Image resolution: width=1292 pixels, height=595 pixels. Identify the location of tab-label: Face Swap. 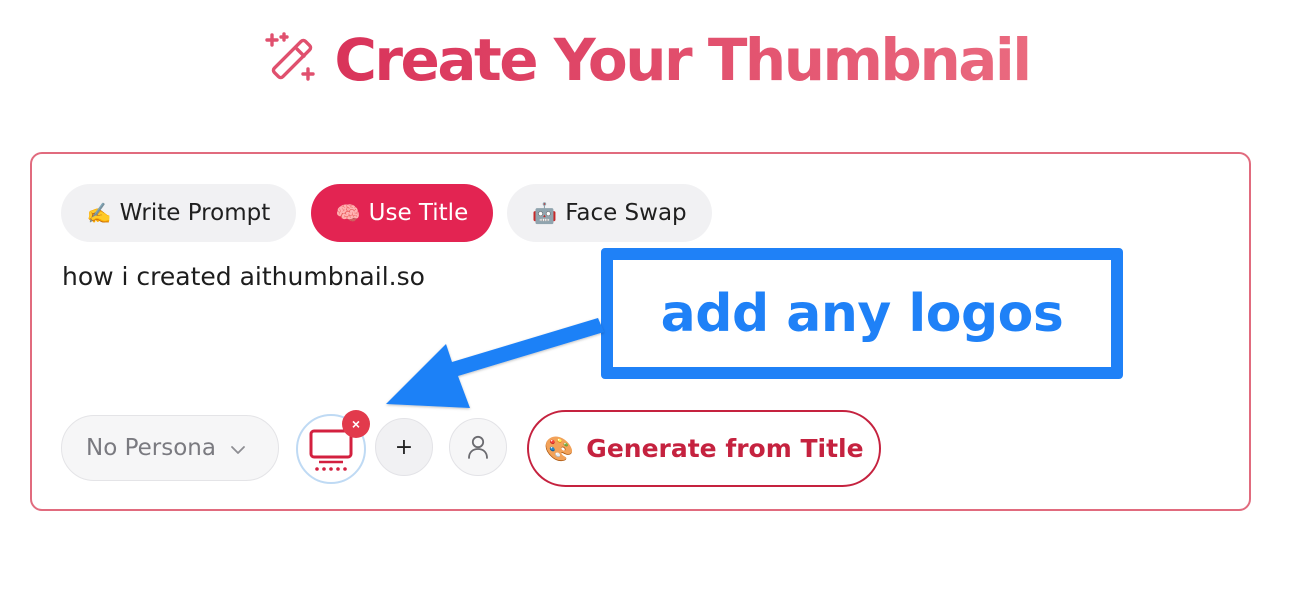
(626, 213).